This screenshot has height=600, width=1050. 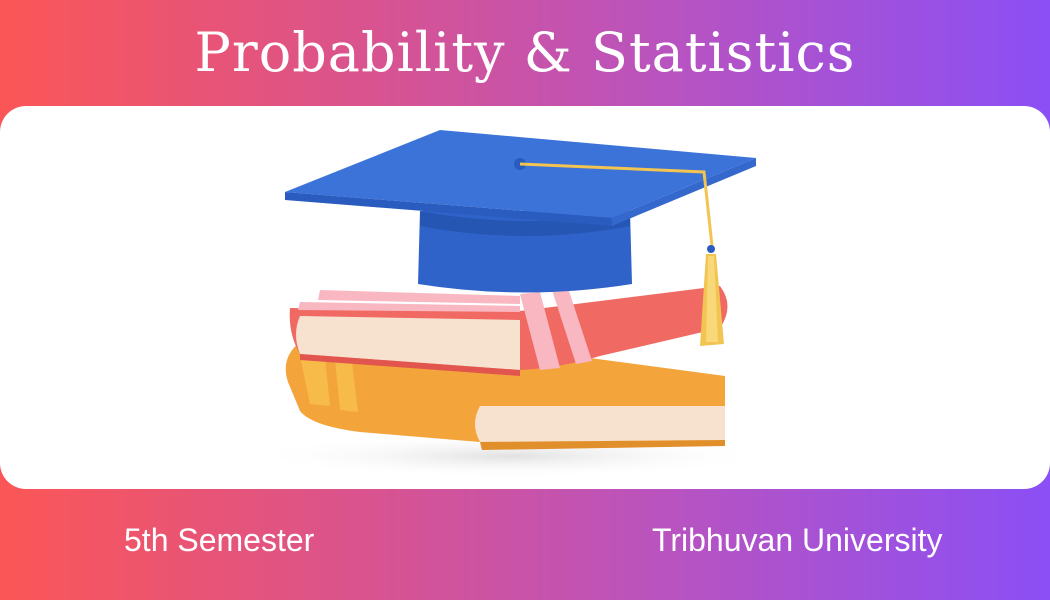 What do you see at coordinates (508, 331) in the screenshot?
I see `top-book-icon` at bounding box center [508, 331].